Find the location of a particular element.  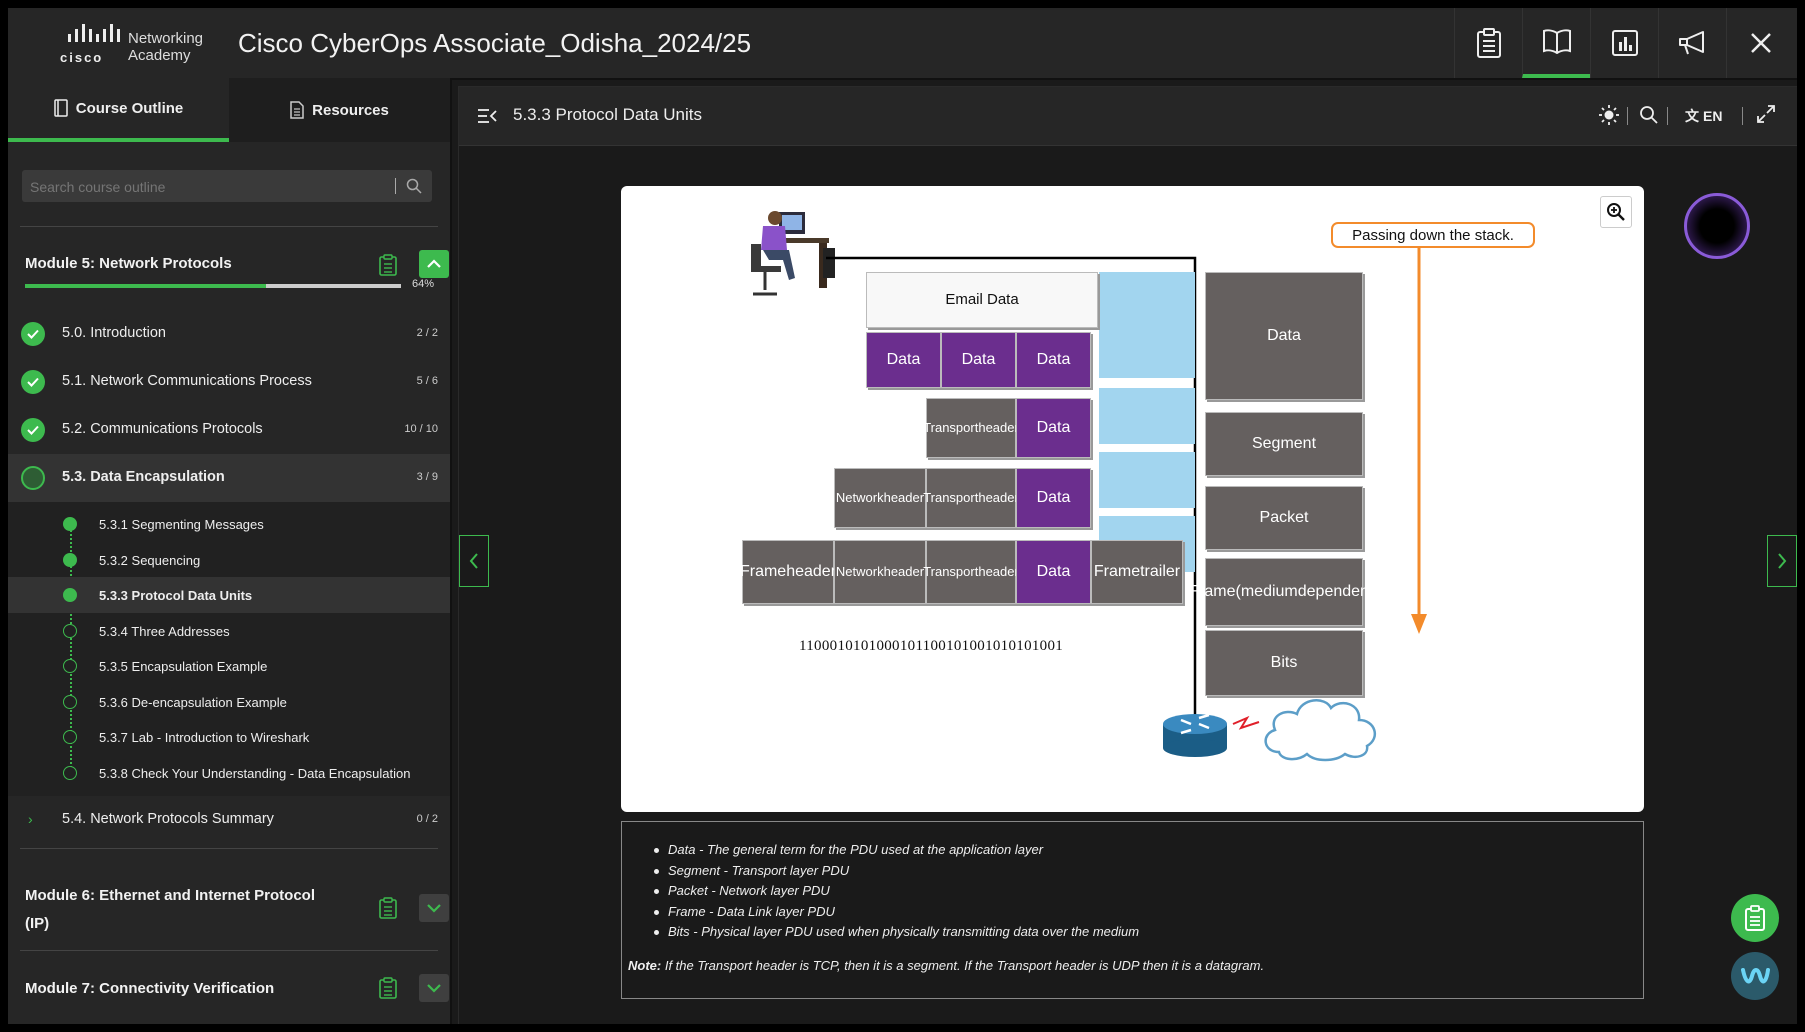

module-7-expand-button is located at coordinates (434, 988).